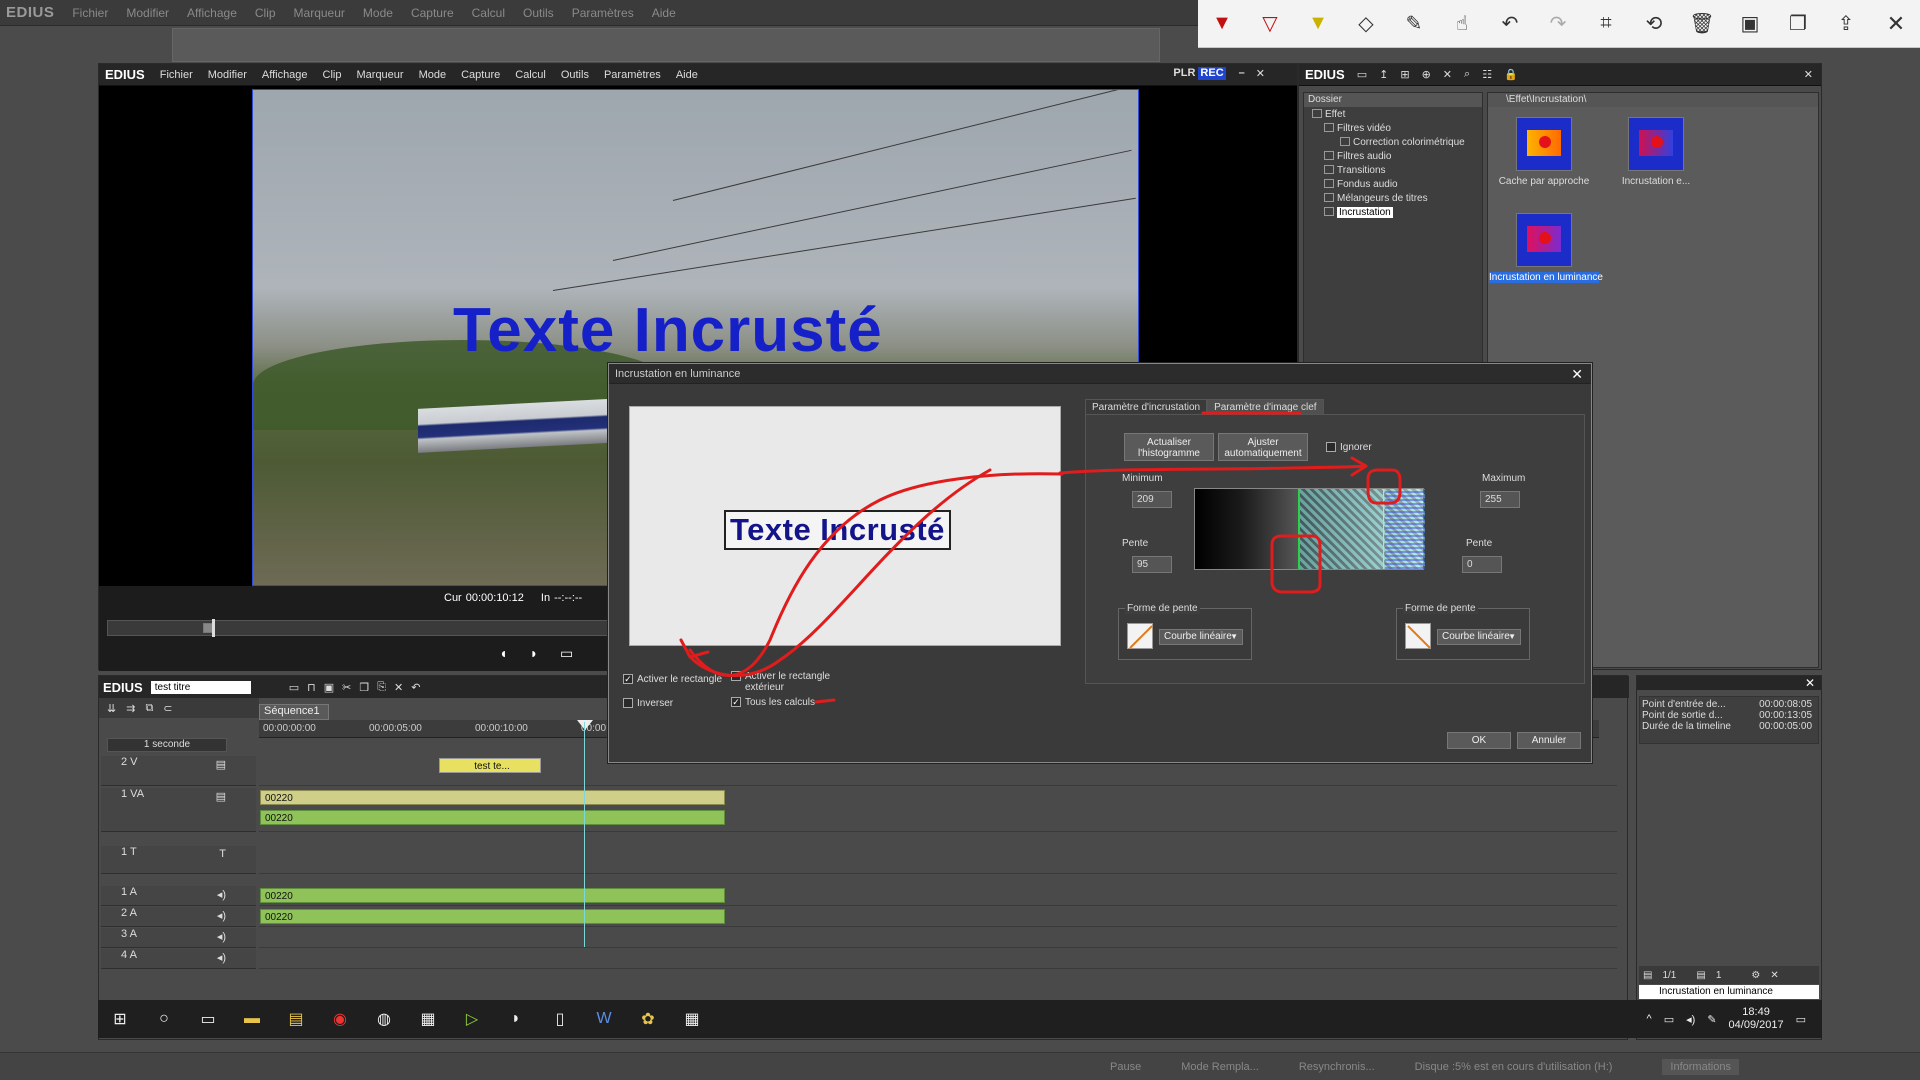 The width and height of the screenshot is (1920, 1080). Describe the element at coordinates (1357, 156) in the screenshot. I see `tree-item-filtres-audio: Filtres audio` at that location.